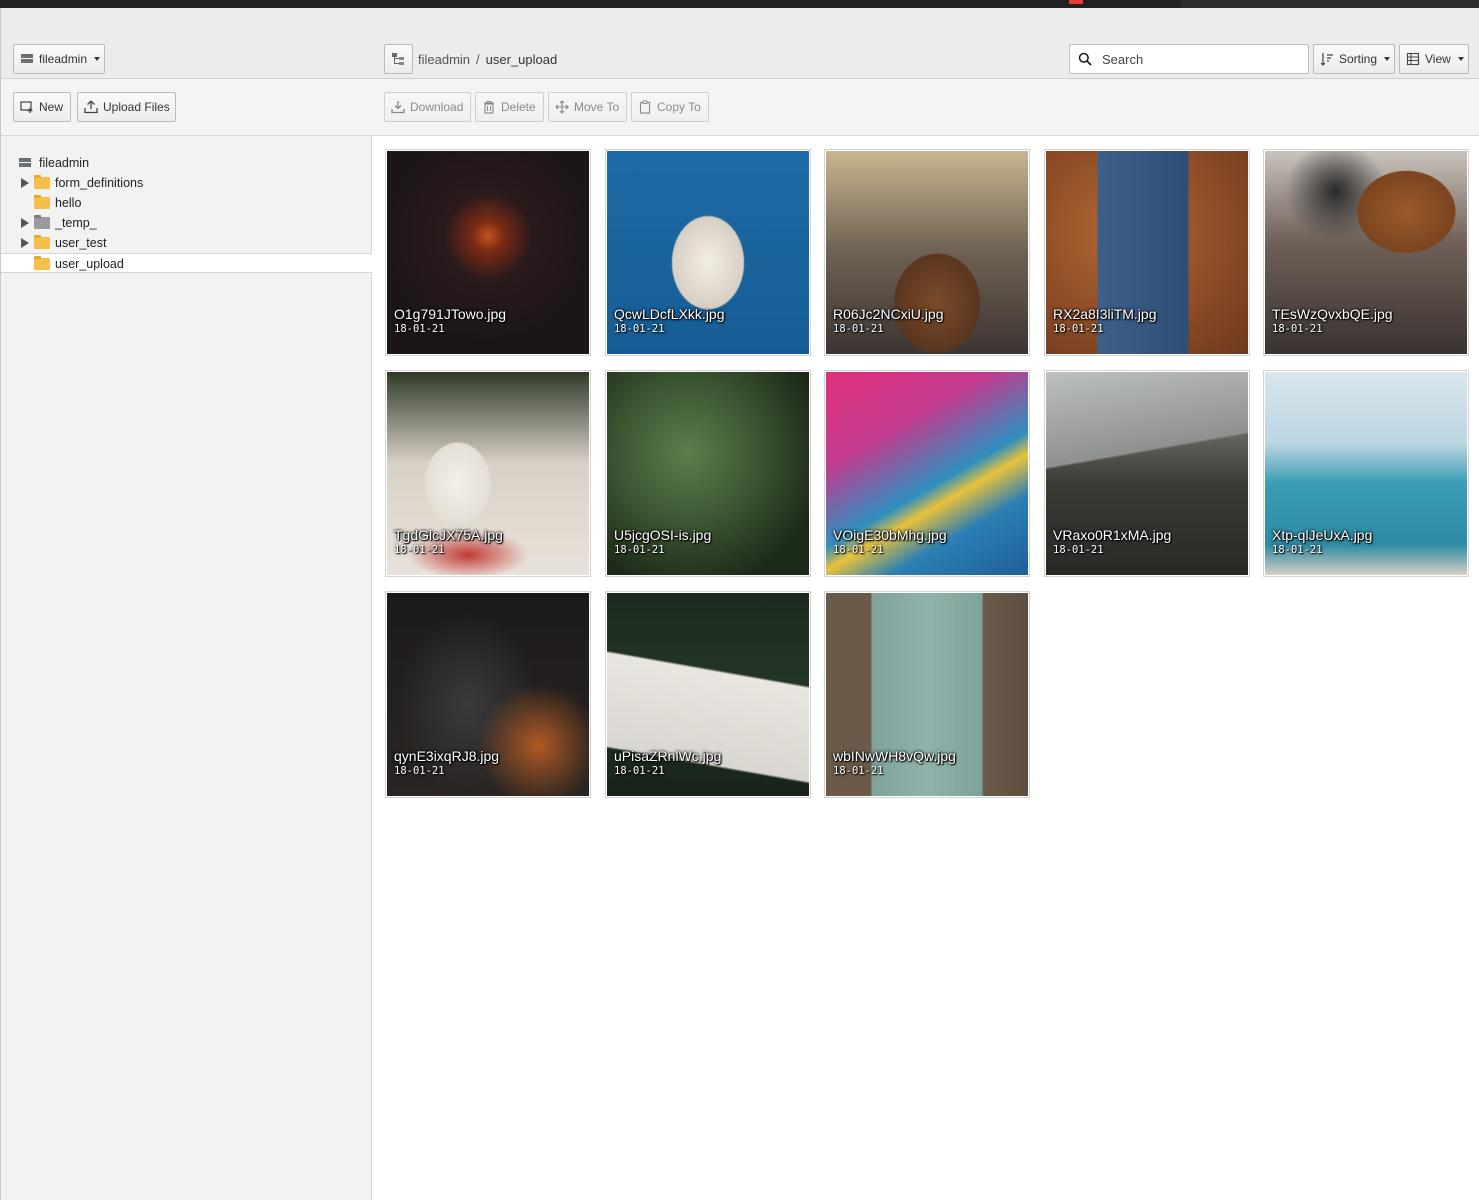 This screenshot has height=1200, width=1479. I want to click on sidebar-toolbar: New Upload Files, so click(186, 107).